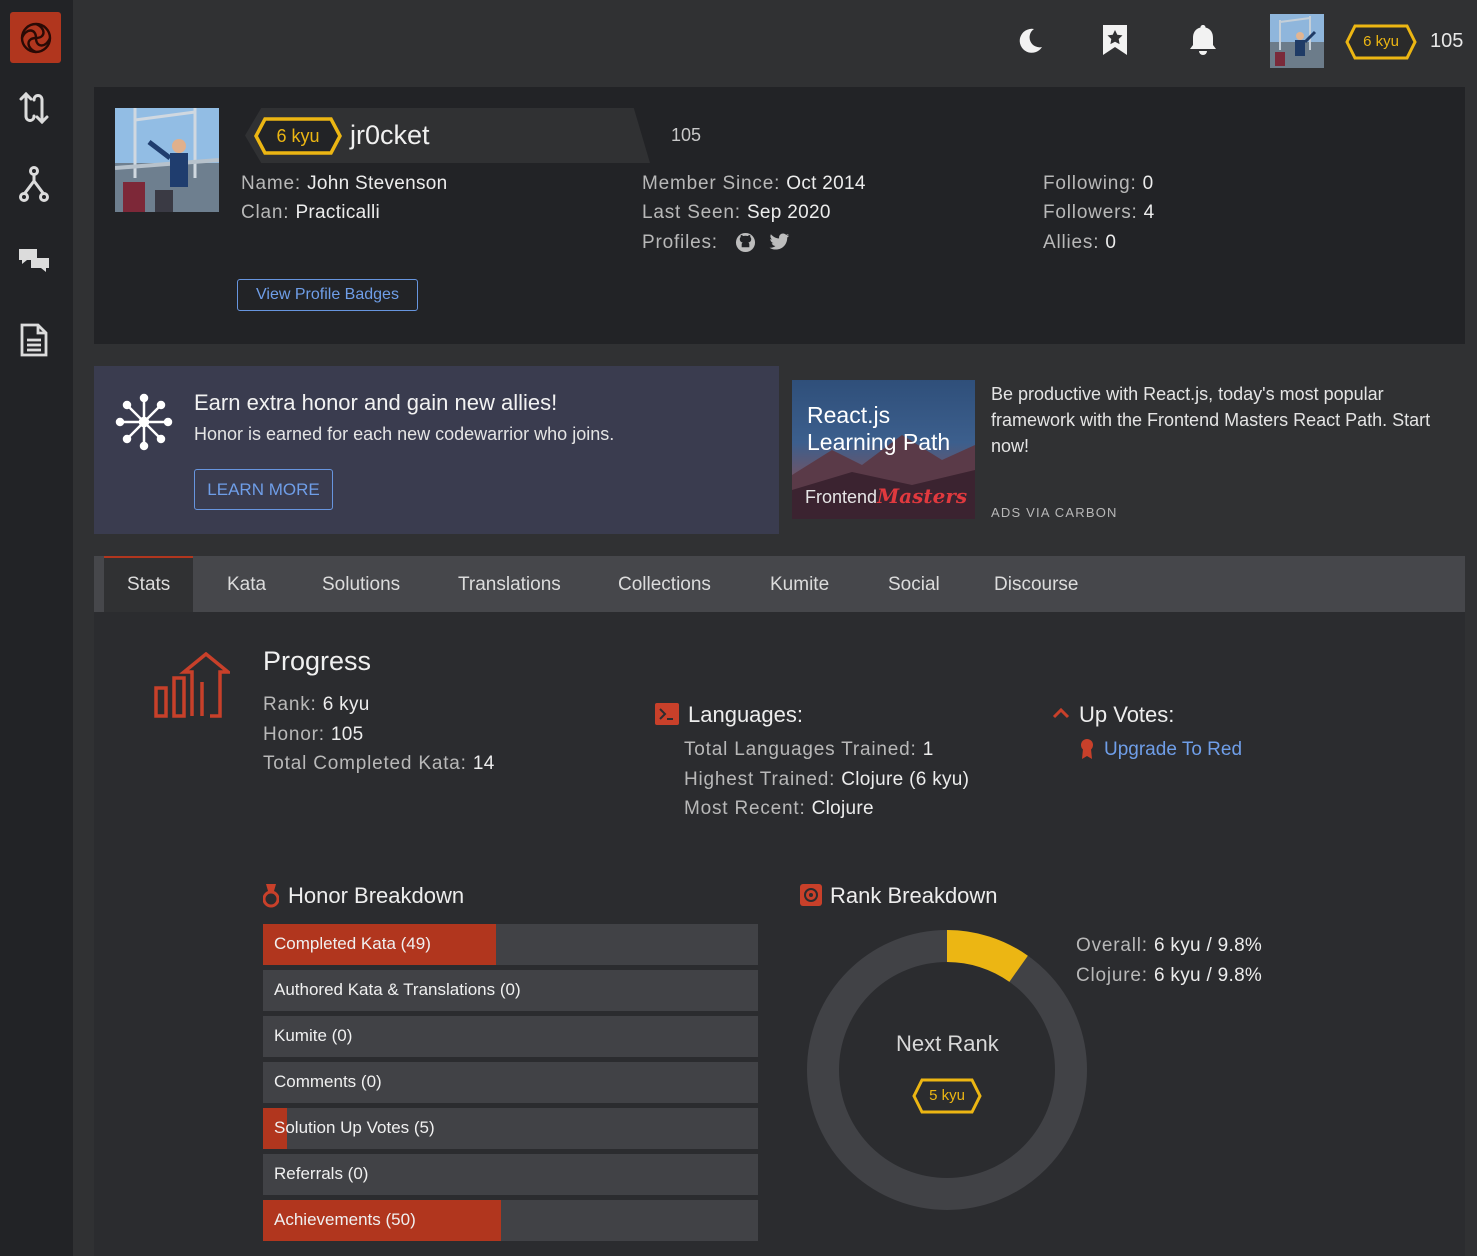  I want to click on honor-bar-label: Comments (0), so click(328, 1081).